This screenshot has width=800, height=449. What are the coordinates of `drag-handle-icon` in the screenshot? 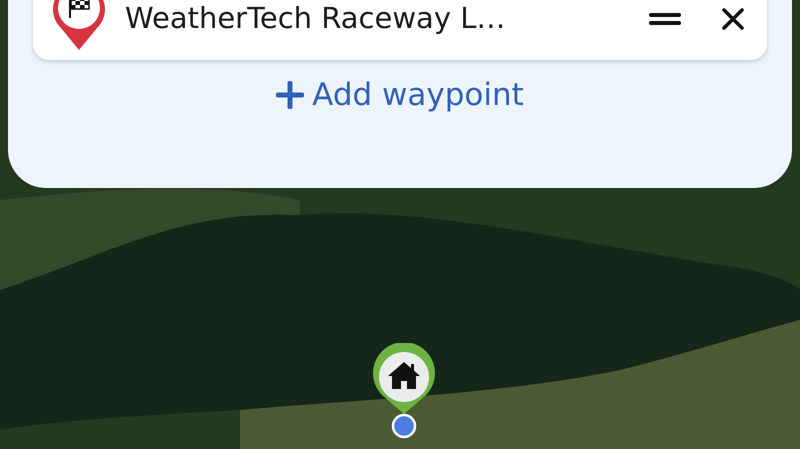 It's located at (665, 19).